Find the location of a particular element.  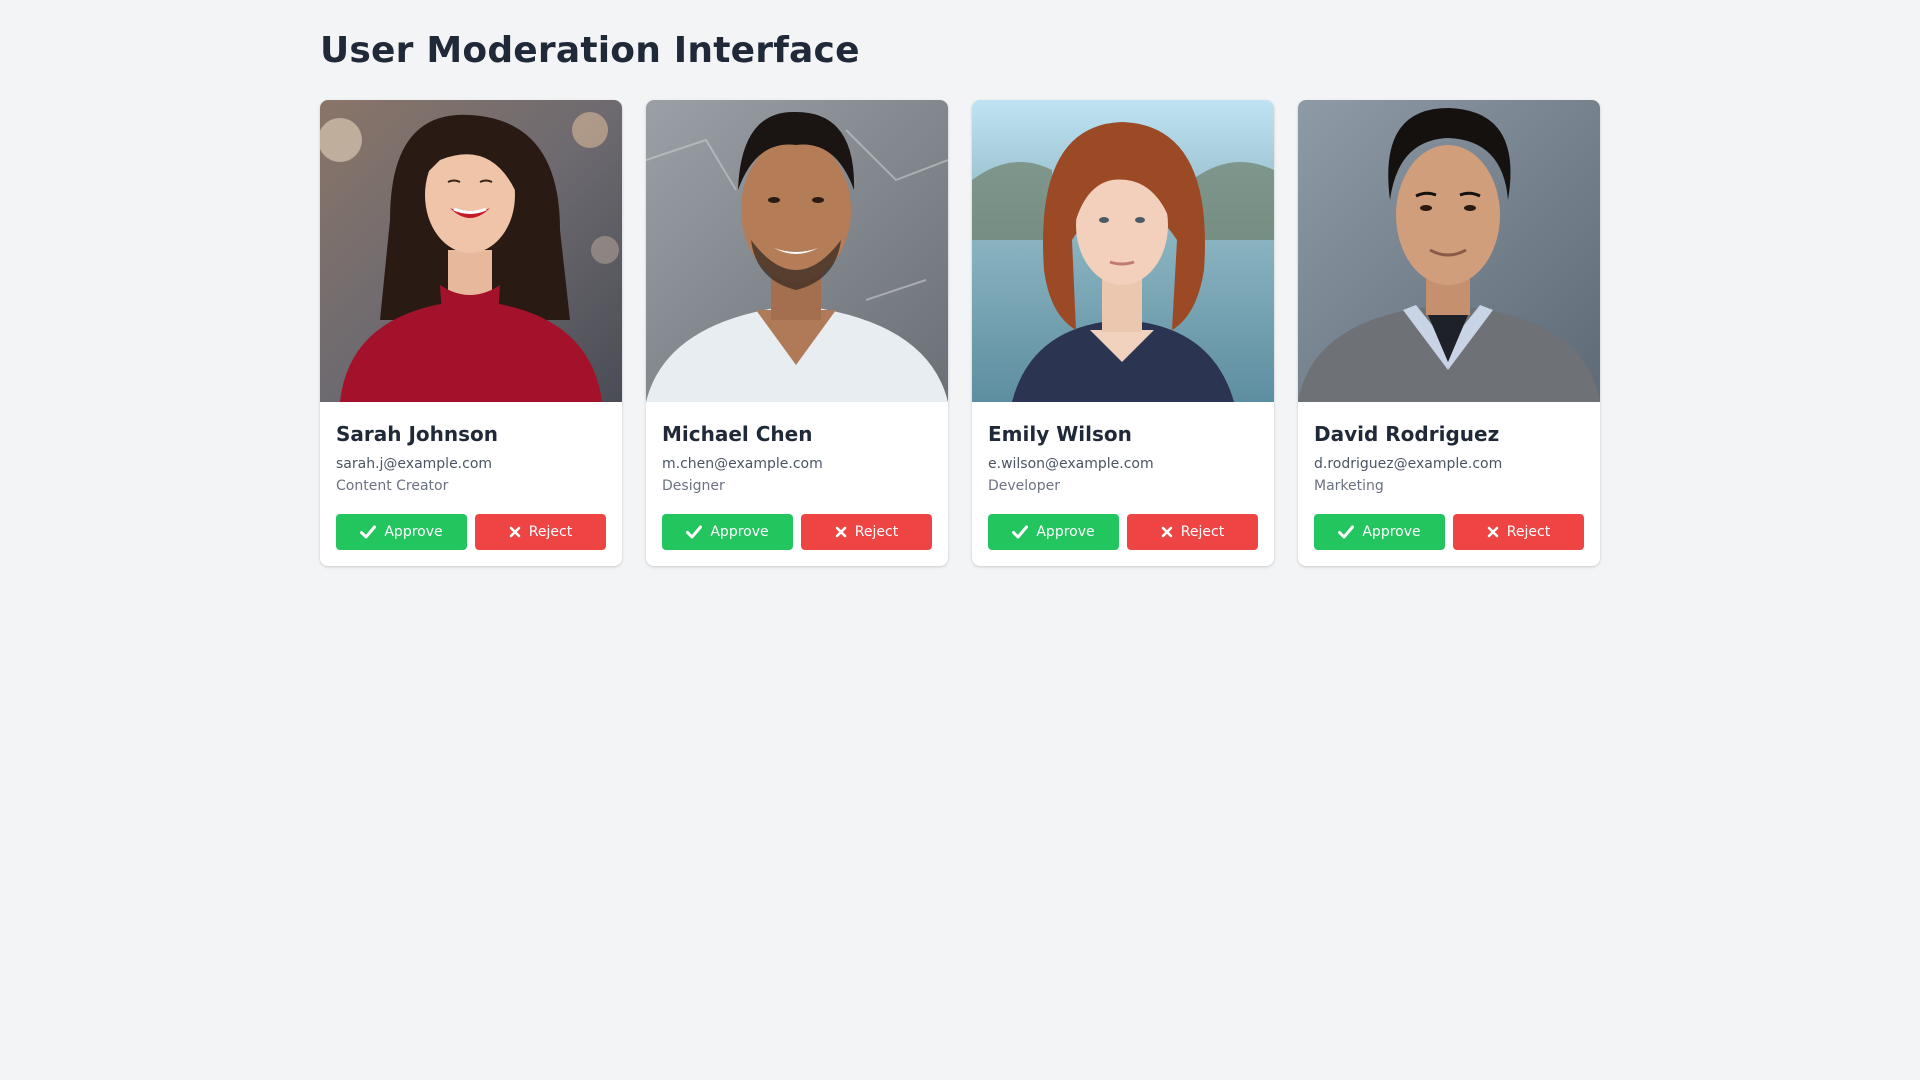

user-email: m.chen@example.com is located at coordinates (742, 464).